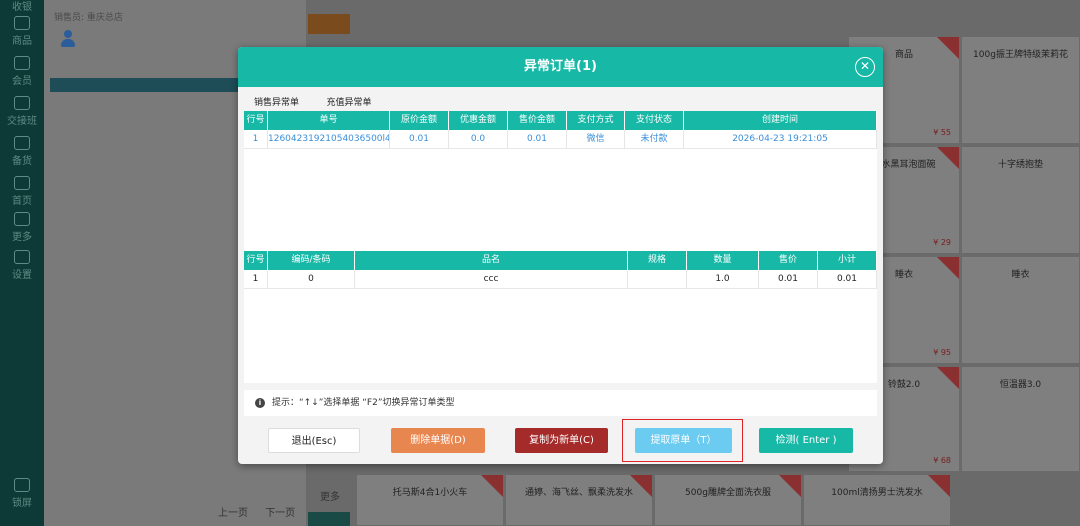 The width and height of the screenshot is (1080, 526). What do you see at coordinates (22, 63) in the screenshot?
I see `member-icon` at bounding box center [22, 63].